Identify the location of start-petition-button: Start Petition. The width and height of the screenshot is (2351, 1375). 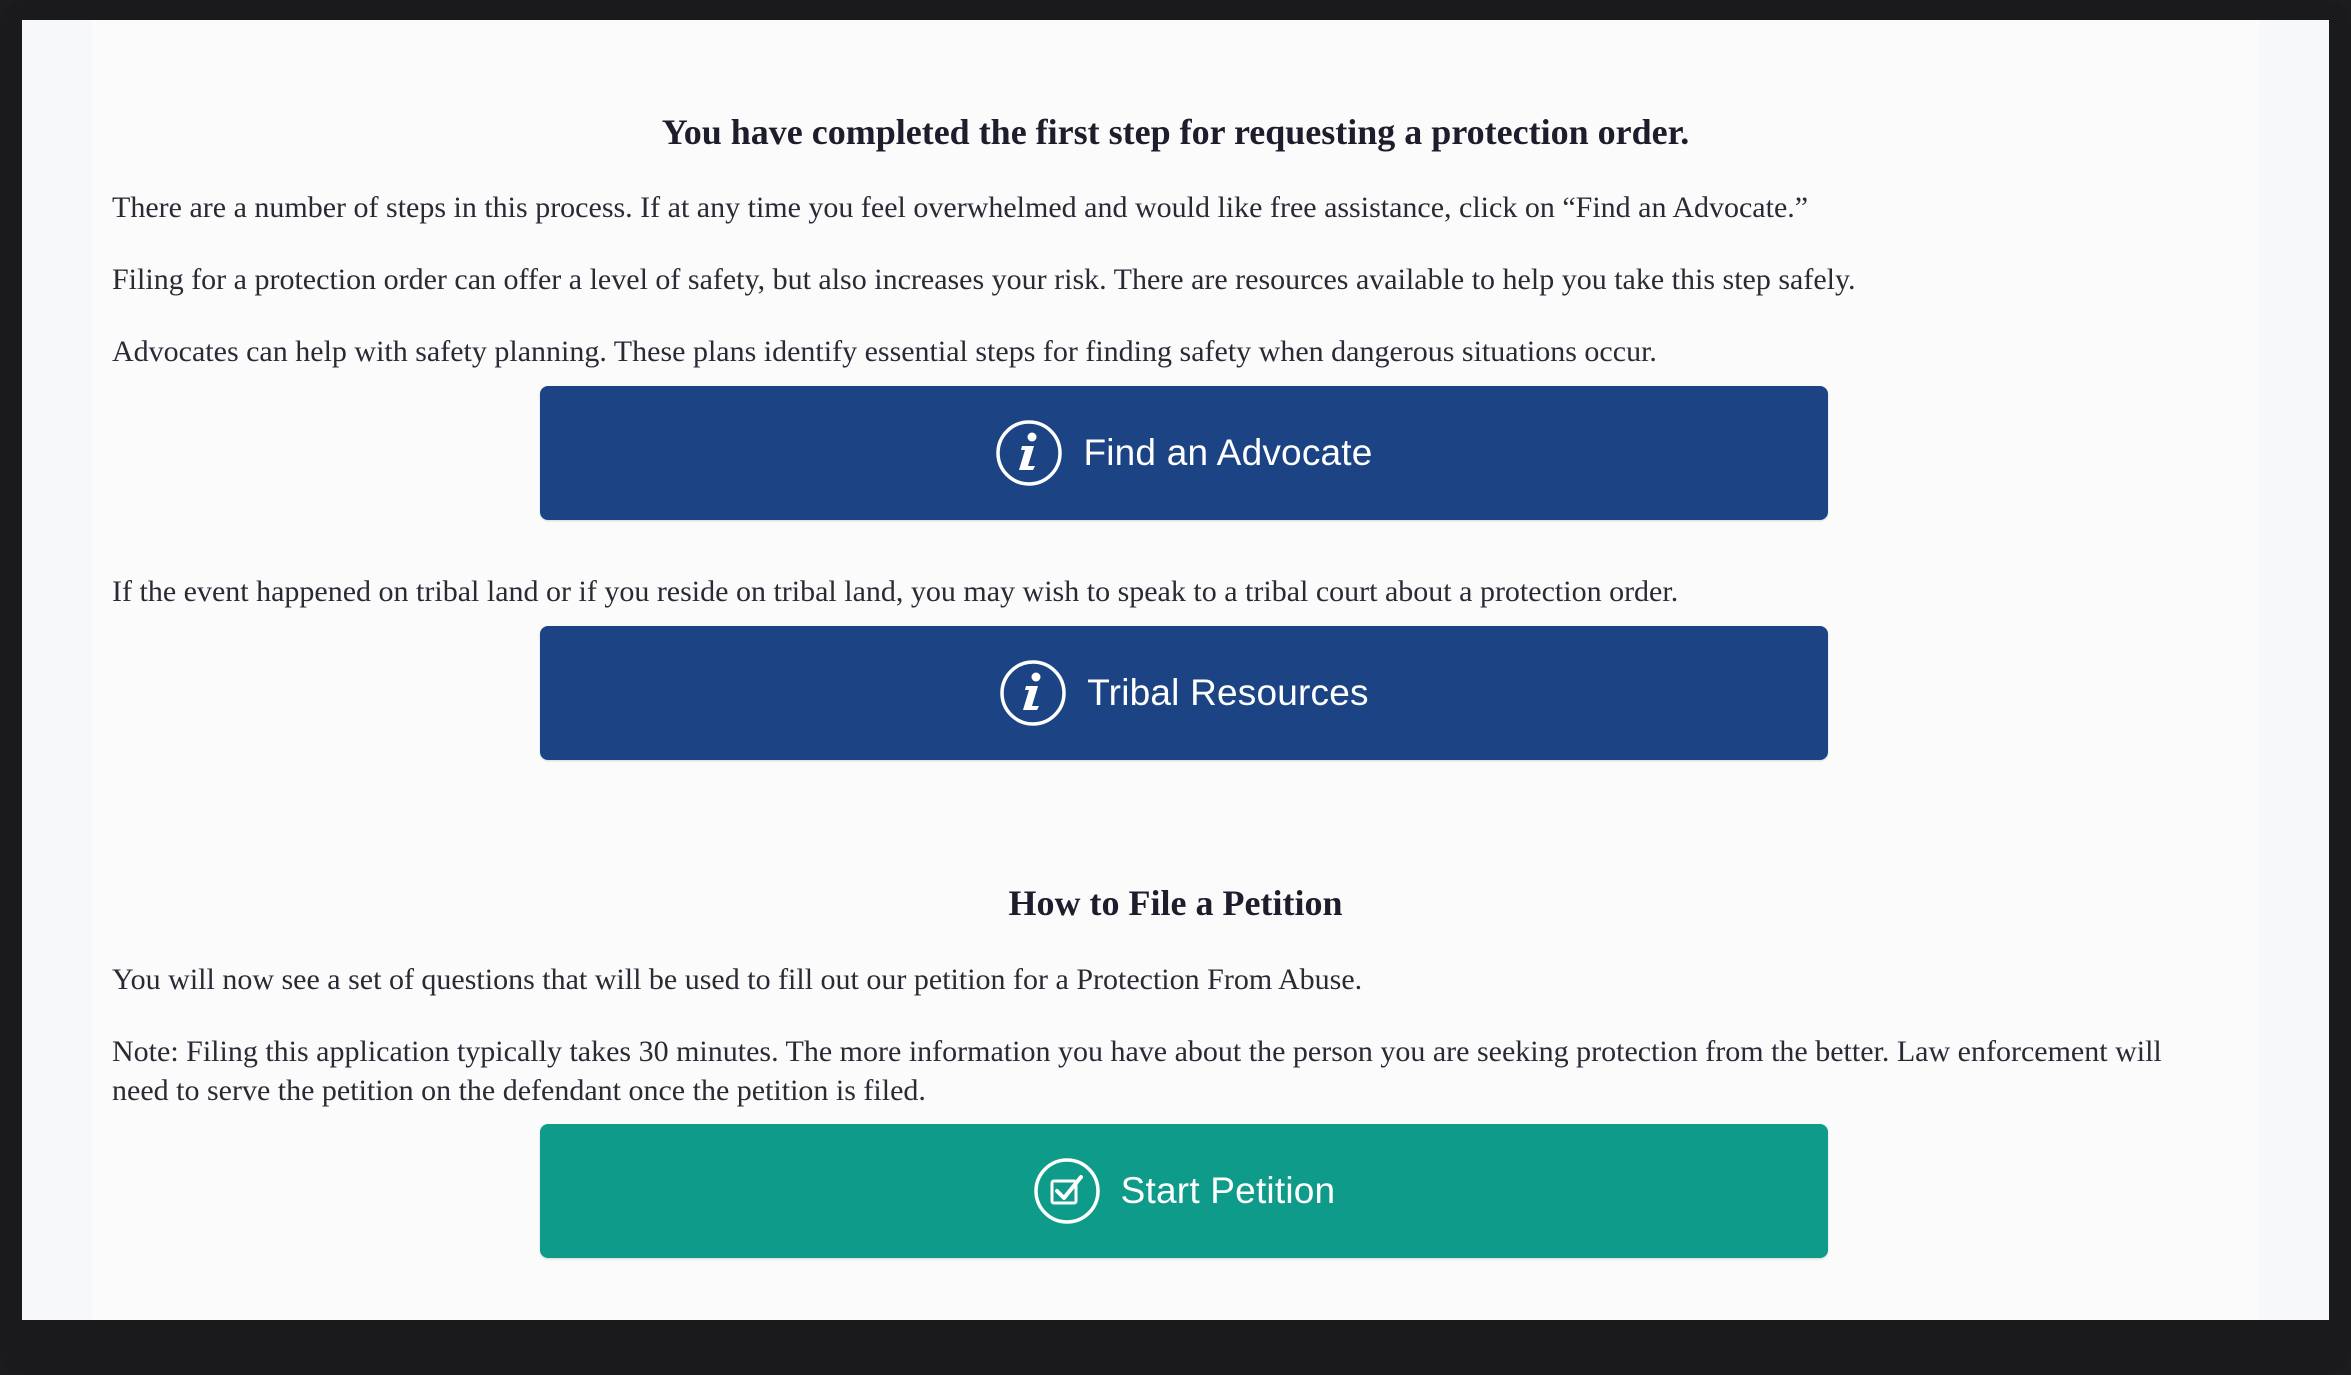
(1184, 1191).